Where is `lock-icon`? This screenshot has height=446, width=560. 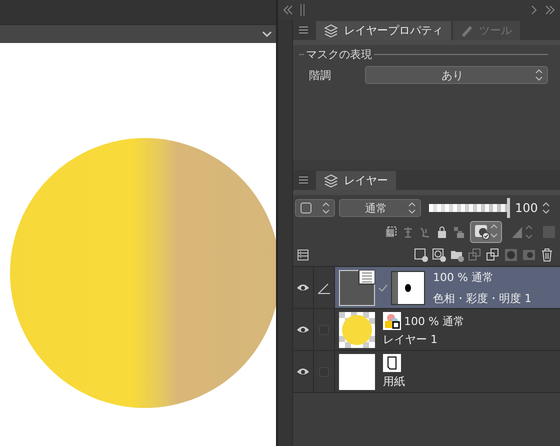
lock-icon is located at coordinates (442, 232).